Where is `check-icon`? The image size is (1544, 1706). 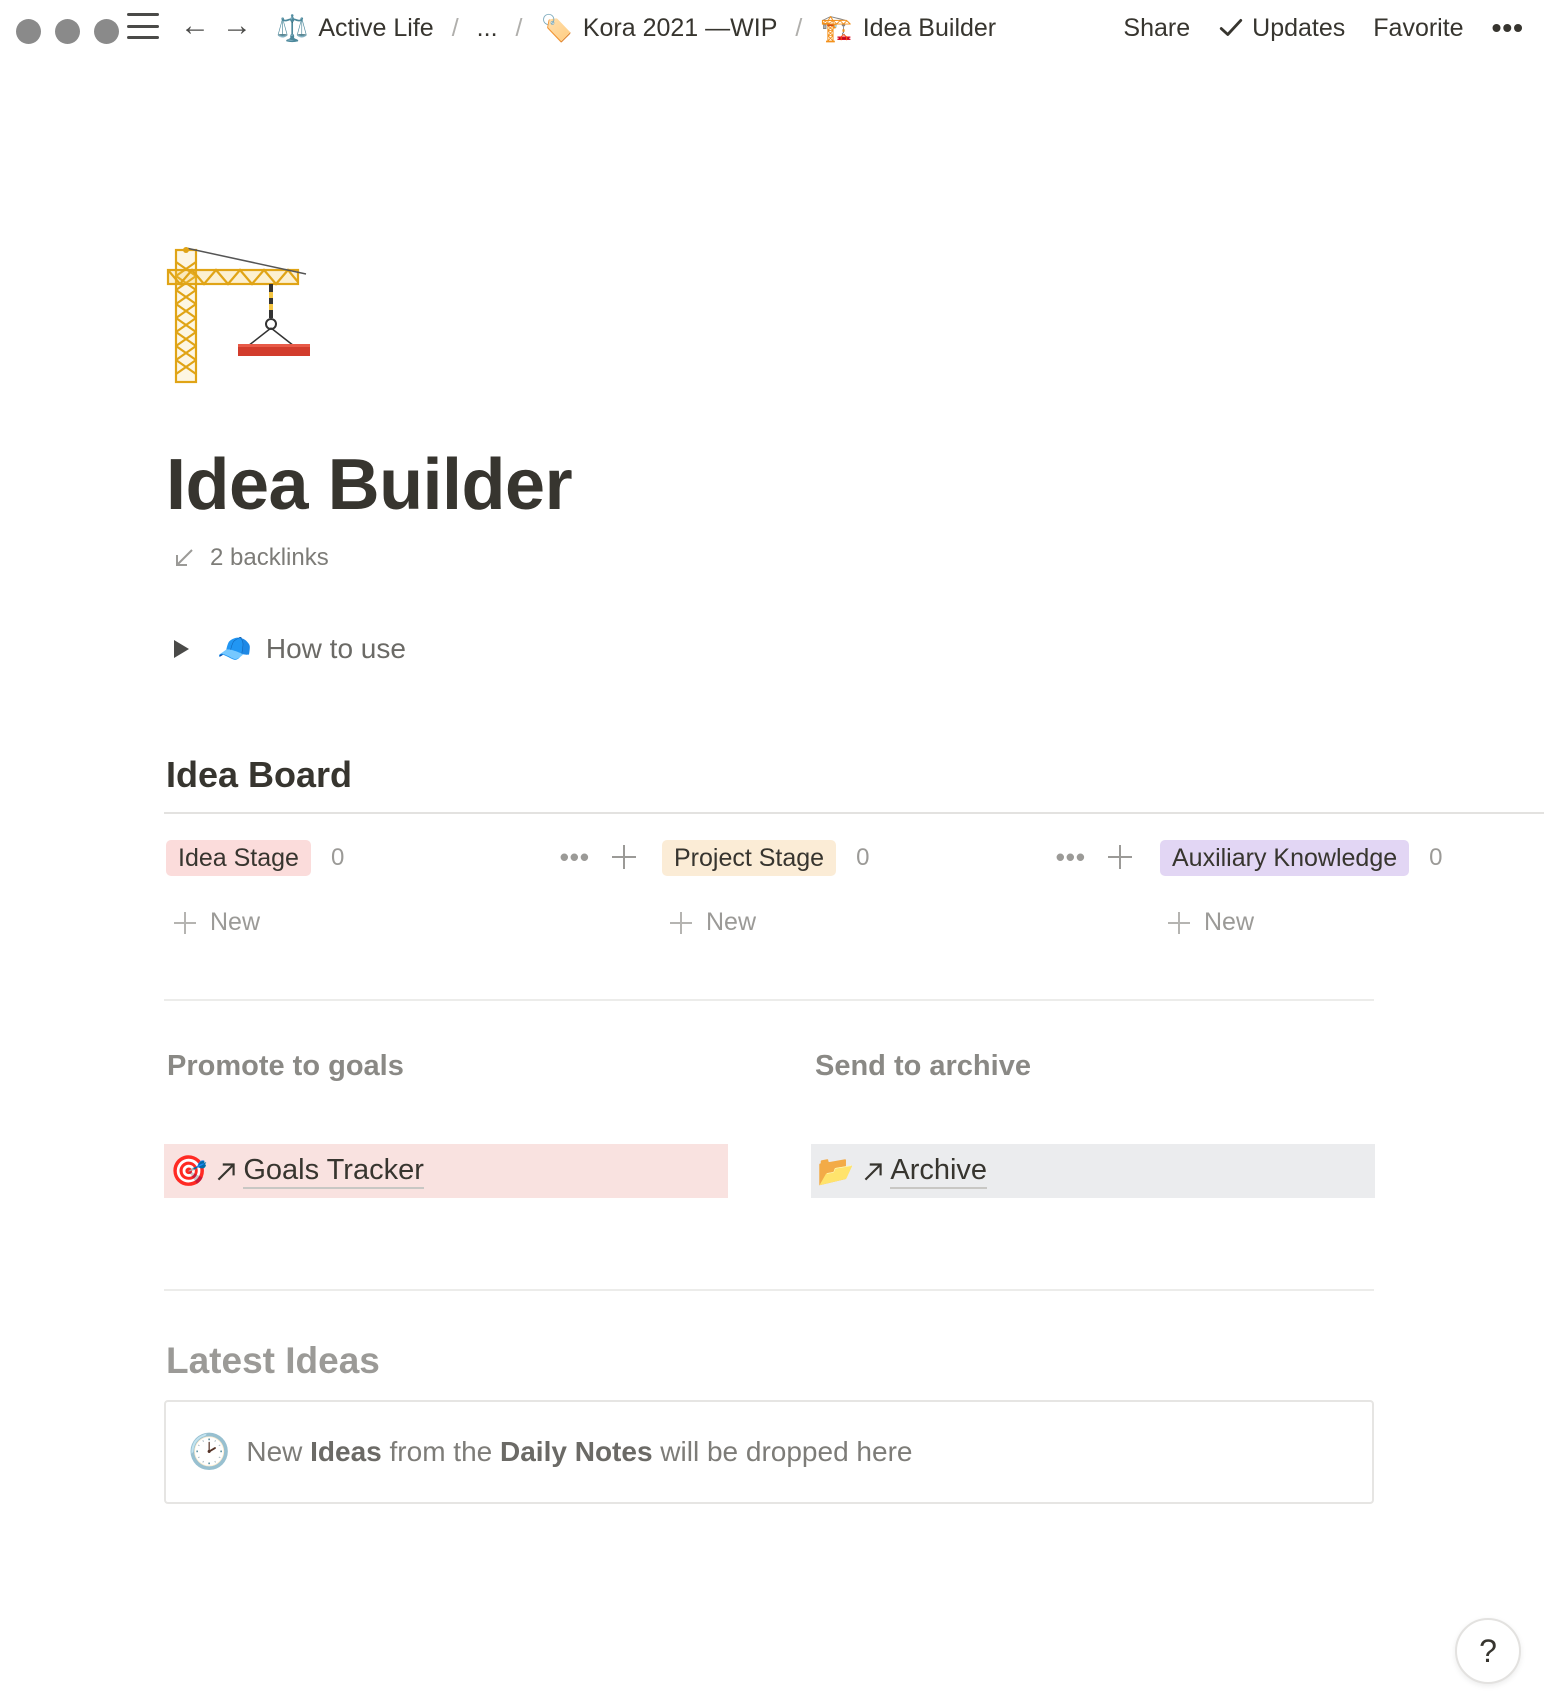 check-icon is located at coordinates (1231, 27).